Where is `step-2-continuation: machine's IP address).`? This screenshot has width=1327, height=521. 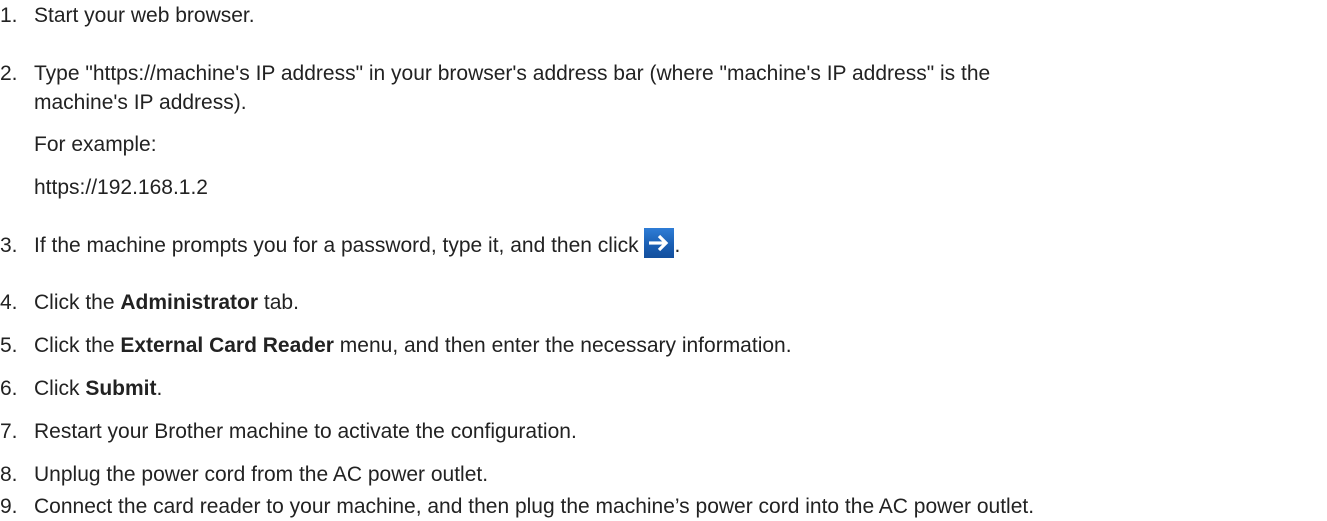
step-2-continuation: machine's IP address). is located at coordinates (140, 102).